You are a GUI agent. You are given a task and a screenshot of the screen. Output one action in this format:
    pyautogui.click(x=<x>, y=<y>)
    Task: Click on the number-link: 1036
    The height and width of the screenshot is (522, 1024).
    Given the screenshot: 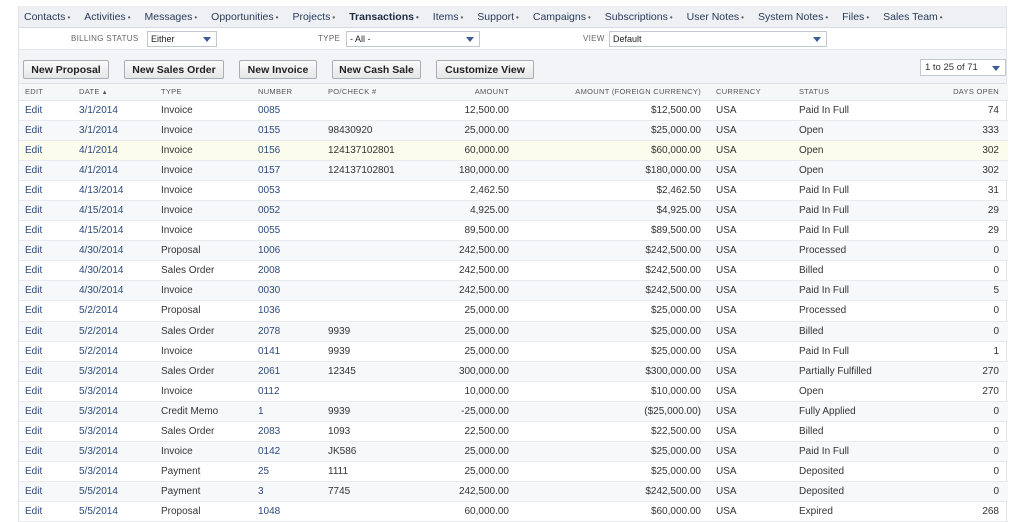 What is the action you would take?
    pyautogui.click(x=287, y=311)
    